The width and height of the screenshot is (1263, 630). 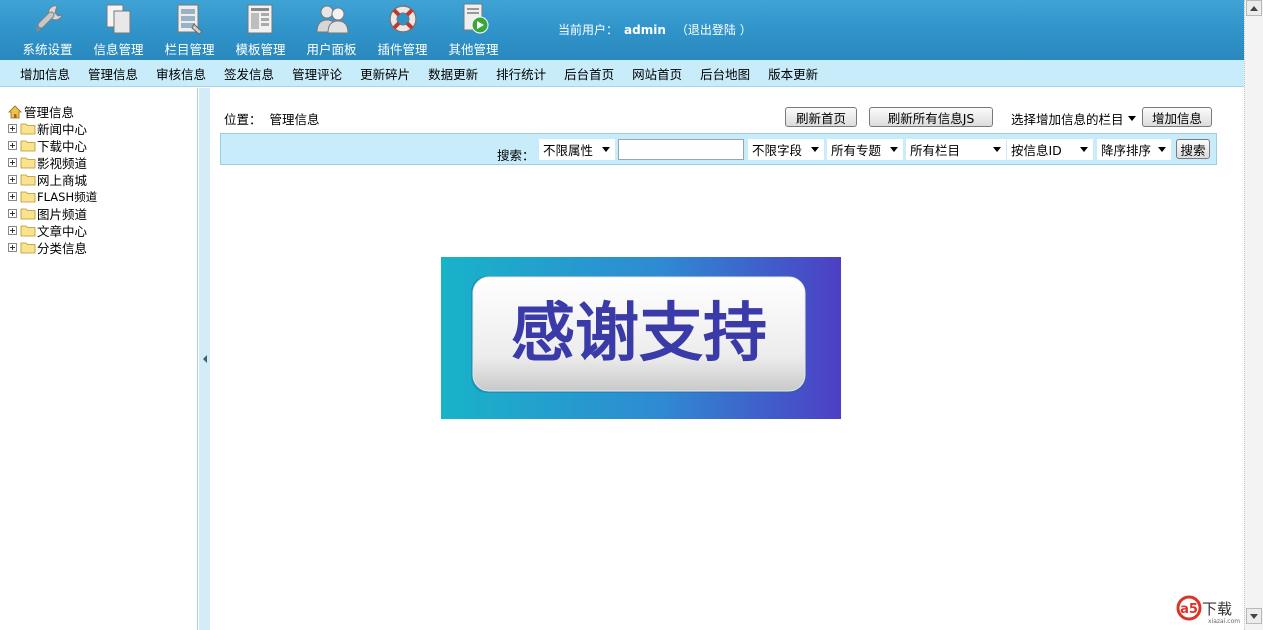 What do you see at coordinates (402, 19) in the screenshot?
I see `lifebuoy-icon` at bounding box center [402, 19].